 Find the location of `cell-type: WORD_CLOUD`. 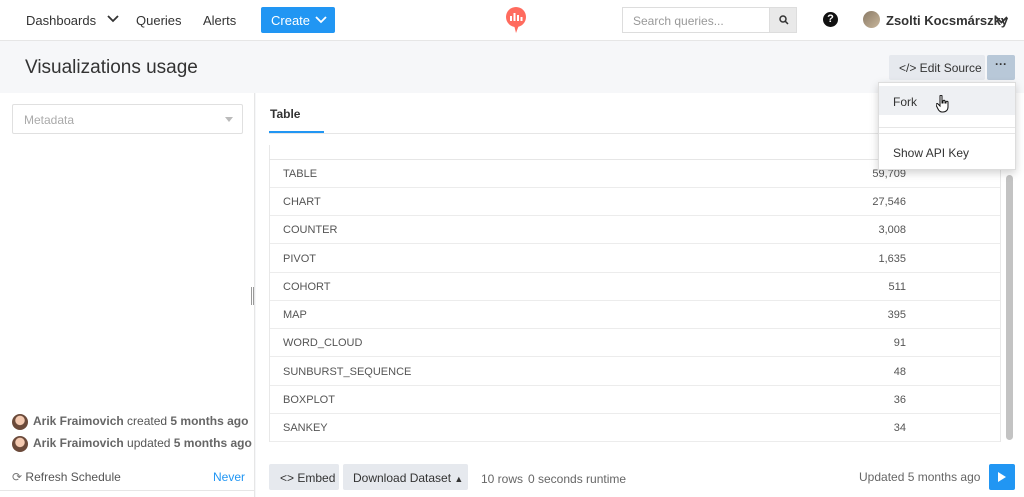

cell-type: WORD_CLOUD is located at coordinates (323, 343).